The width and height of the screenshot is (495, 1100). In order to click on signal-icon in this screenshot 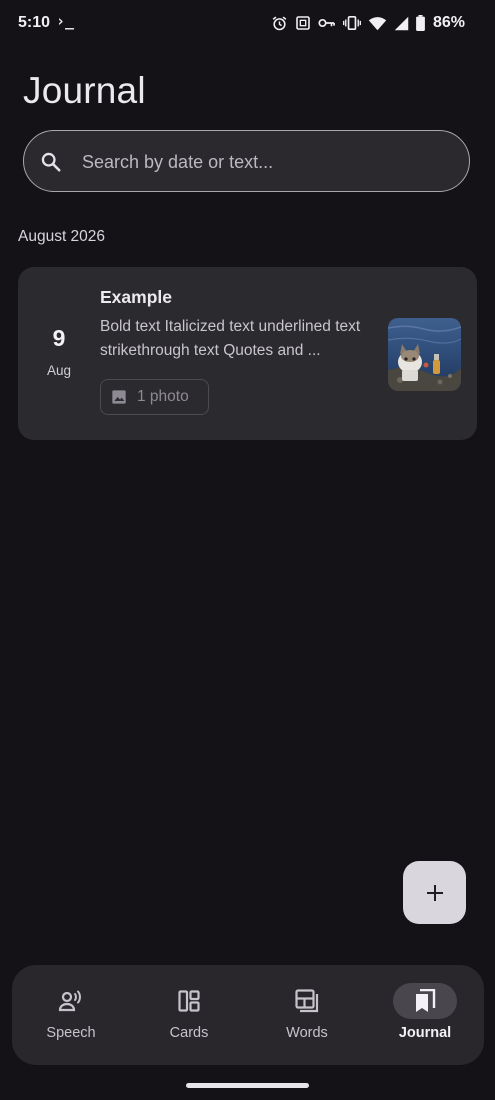, I will do `click(401, 23)`.